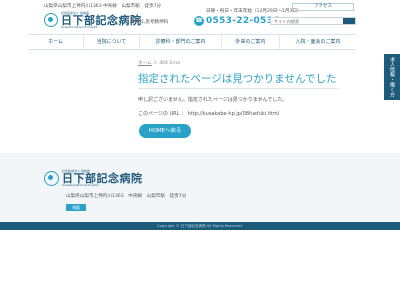 The height and width of the screenshot is (300, 400). I want to click on nav-about: 当院について, so click(112, 42).